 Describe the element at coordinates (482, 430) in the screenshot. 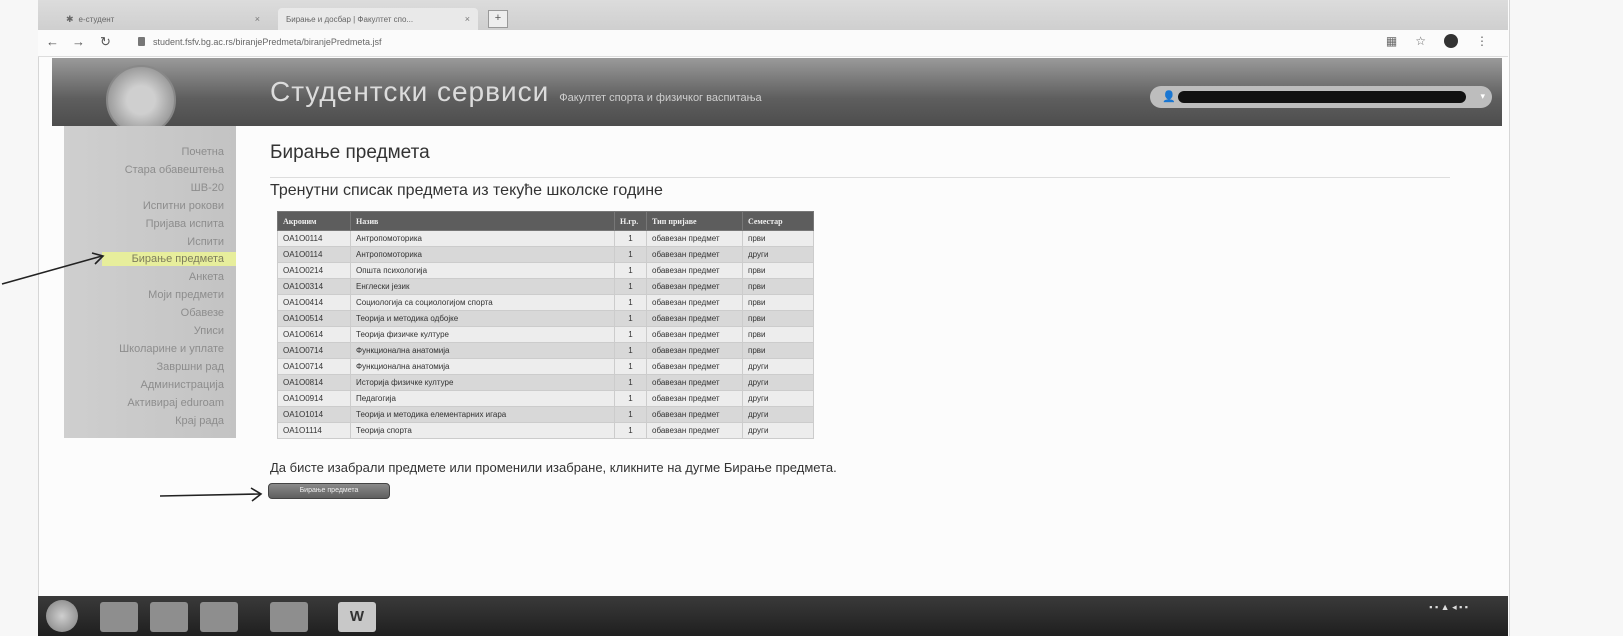

I see `cell-name: Теорија спорта` at that location.